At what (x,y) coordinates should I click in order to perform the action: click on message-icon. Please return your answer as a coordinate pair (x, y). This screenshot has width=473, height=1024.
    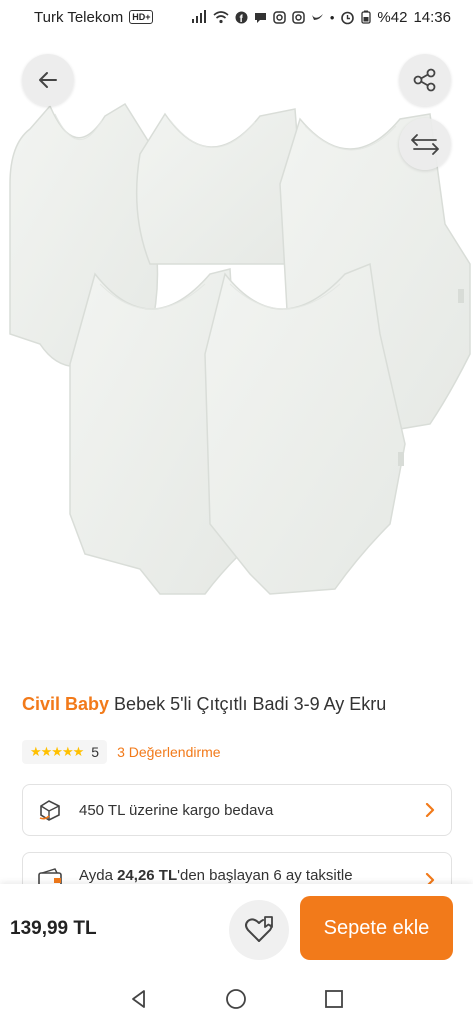
    Looking at the image, I should click on (260, 17).